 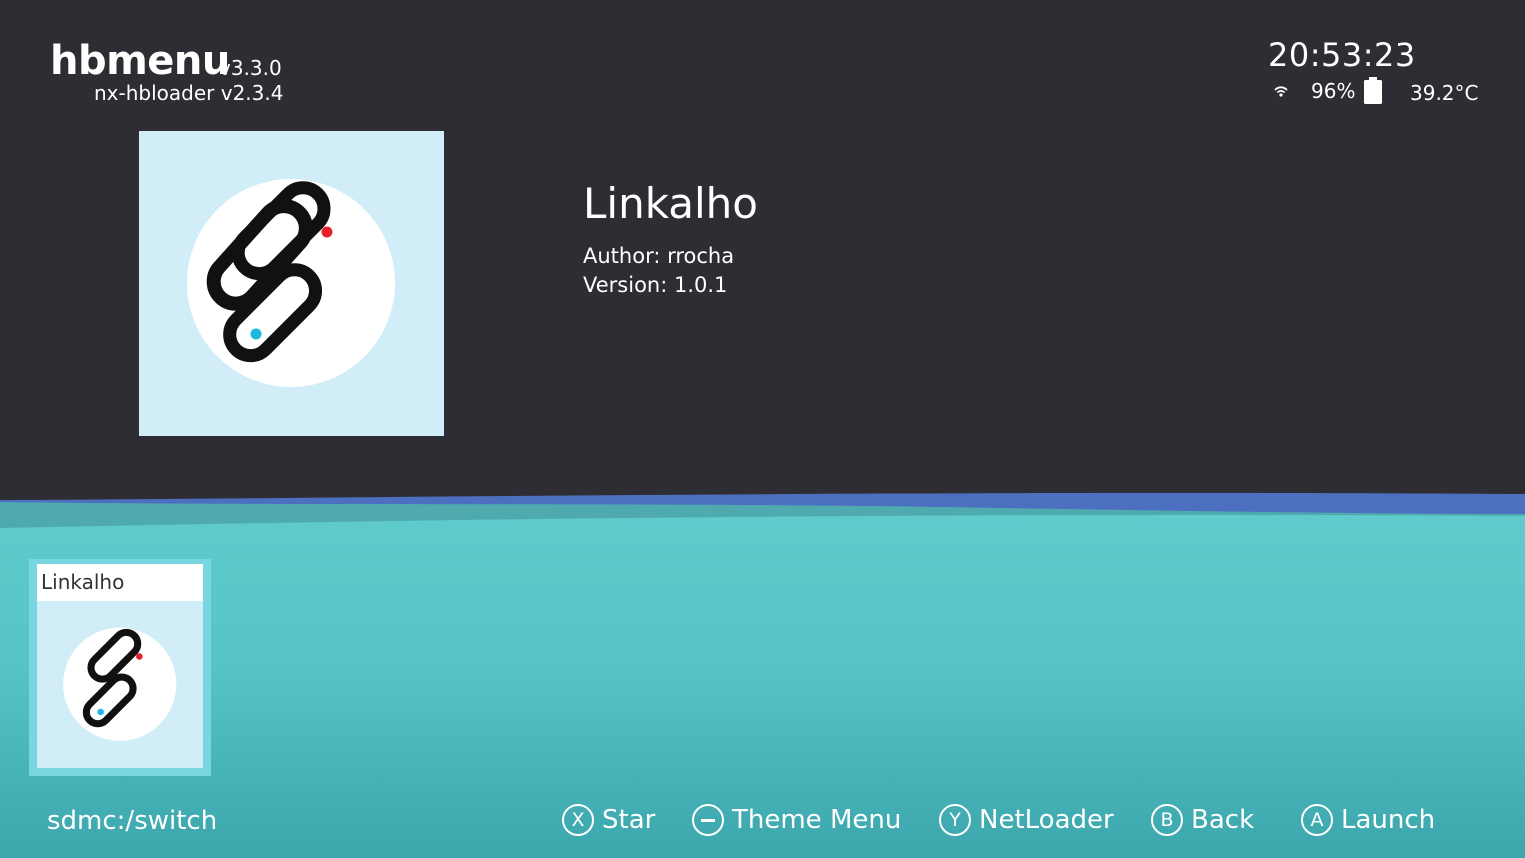 What do you see at coordinates (1046, 820) in the screenshot?
I see `netloader-hint-label: NetLoader` at bounding box center [1046, 820].